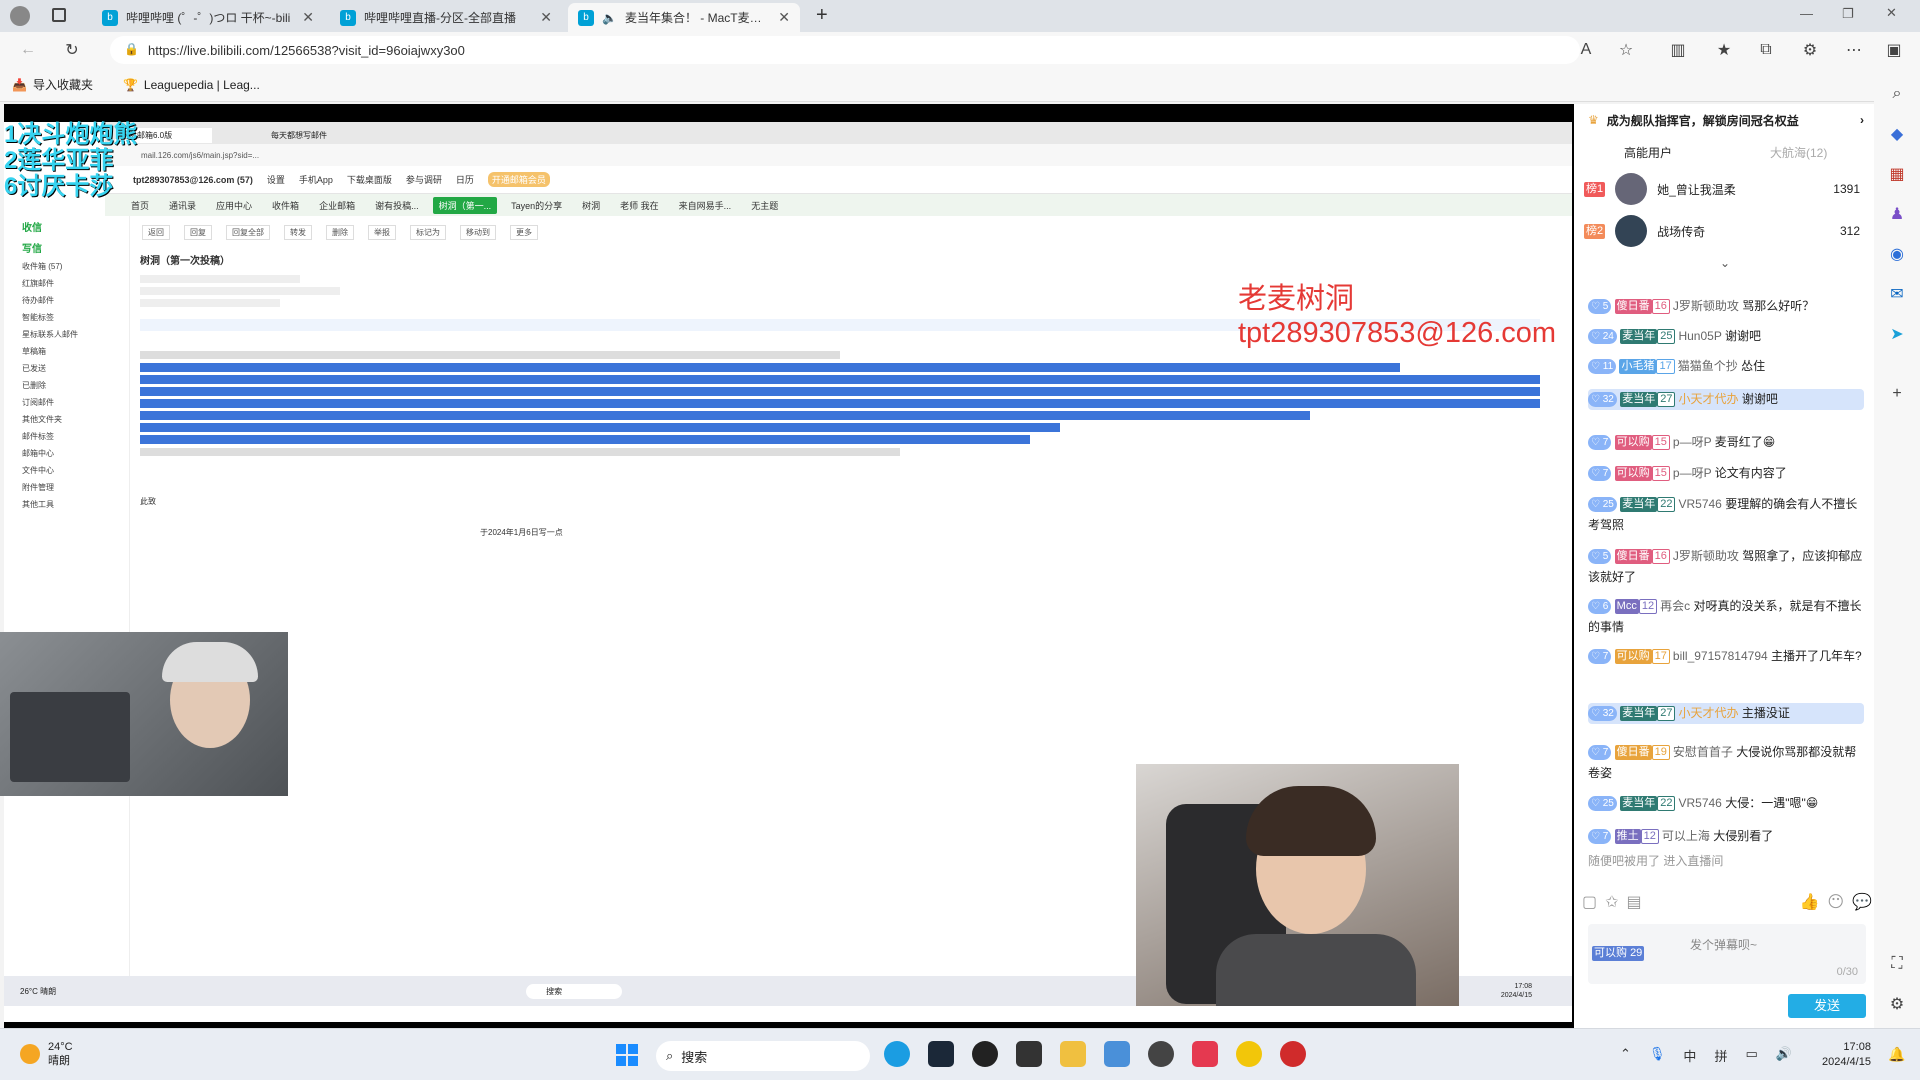 The width and height of the screenshot is (1920, 1080). Describe the element at coordinates (66, 226) in the screenshot. I see `mail-folder: 收信` at that location.